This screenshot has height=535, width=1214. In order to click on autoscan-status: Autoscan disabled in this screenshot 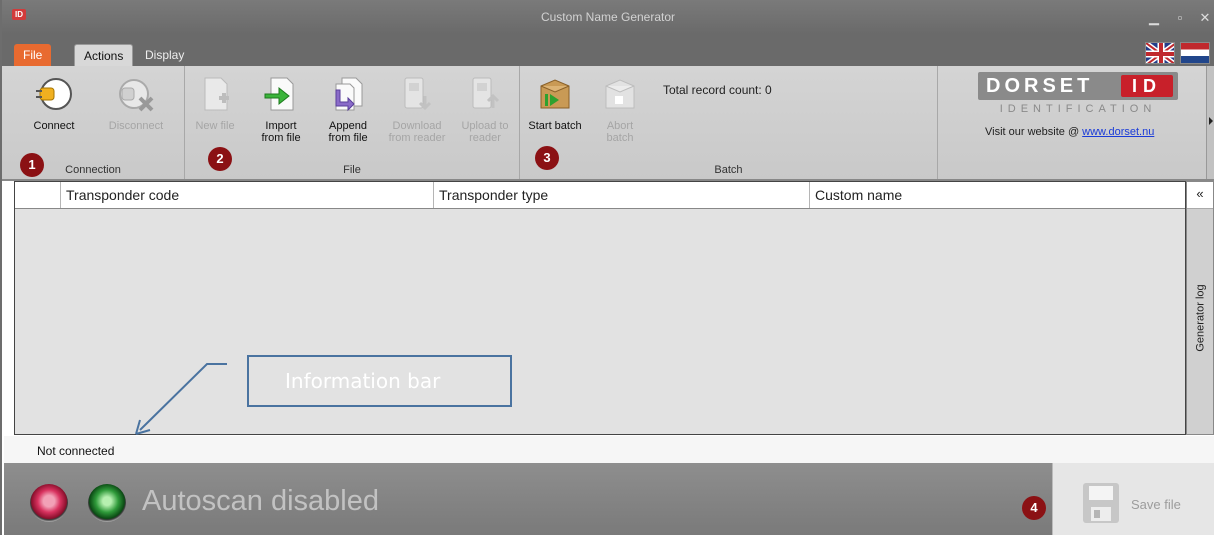, I will do `click(260, 501)`.